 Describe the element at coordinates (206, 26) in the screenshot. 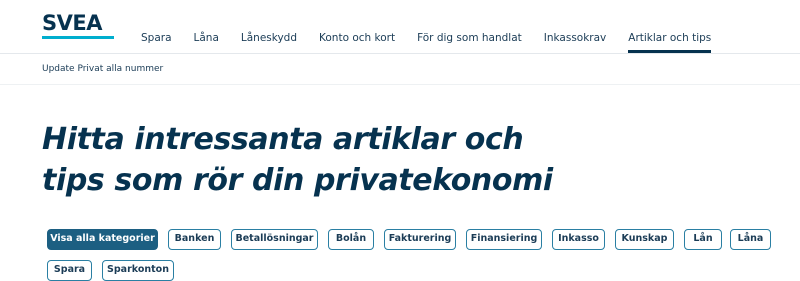

I see `nav-item-lana: Låna` at that location.